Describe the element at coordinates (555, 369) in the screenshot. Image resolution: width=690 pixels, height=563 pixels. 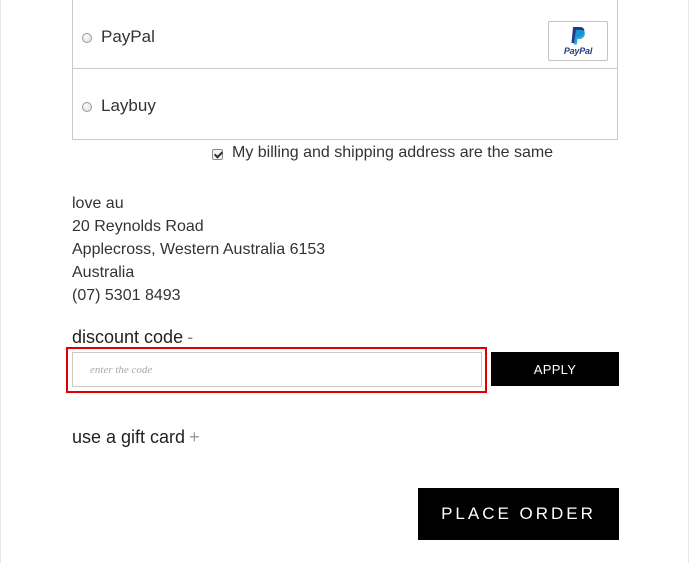
I see `apply-discount-button: APPLY` at that location.